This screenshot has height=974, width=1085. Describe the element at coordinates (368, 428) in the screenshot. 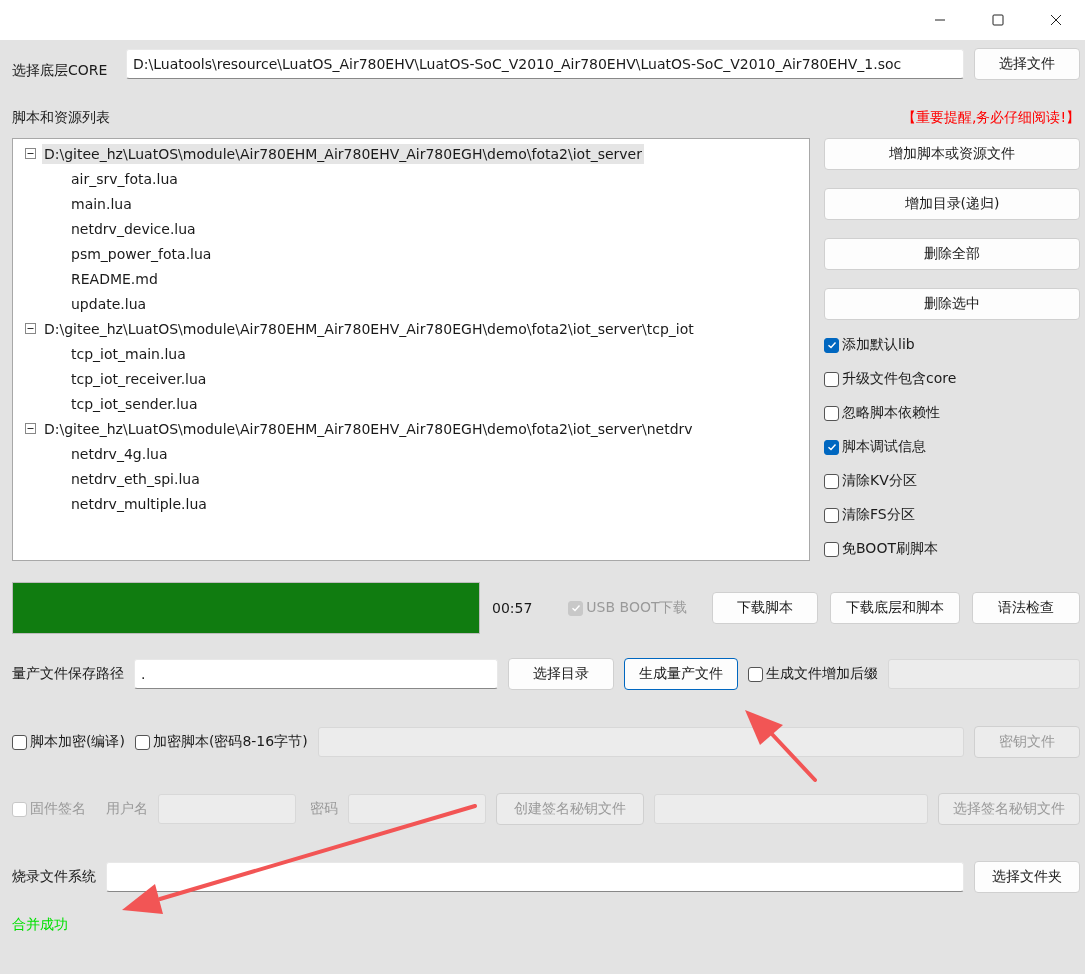

I see `folder-item: D:\gitee_hz\LuatOS\module\Air780EHM_Air780EHV_Air780EGH\demo\fota2\iot_server\netdrv` at that location.